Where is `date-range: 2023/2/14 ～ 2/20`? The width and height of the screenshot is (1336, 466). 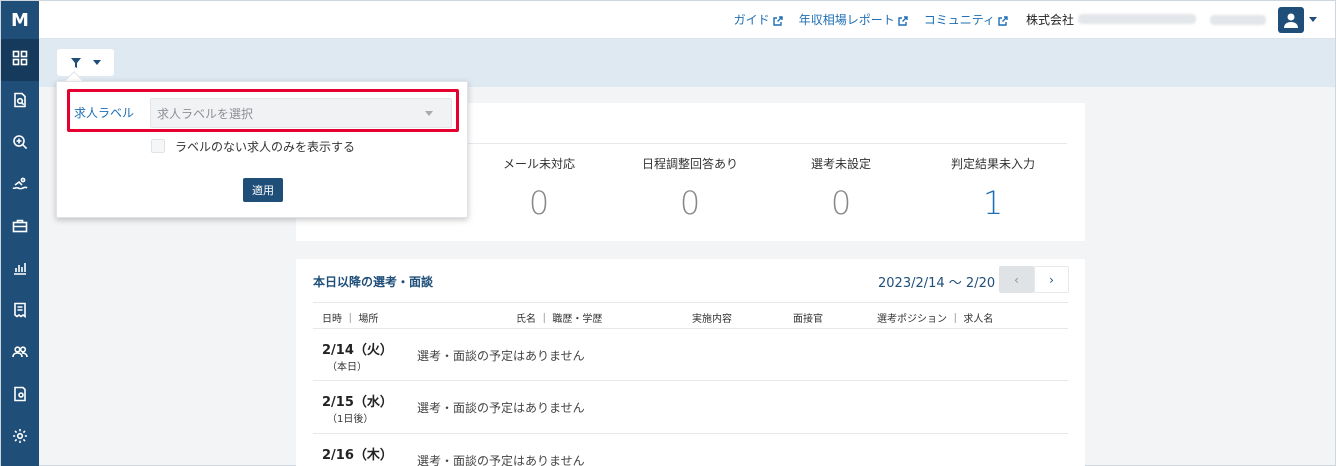 date-range: 2023/2/14 ～ 2/20 is located at coordinates (937, 283).